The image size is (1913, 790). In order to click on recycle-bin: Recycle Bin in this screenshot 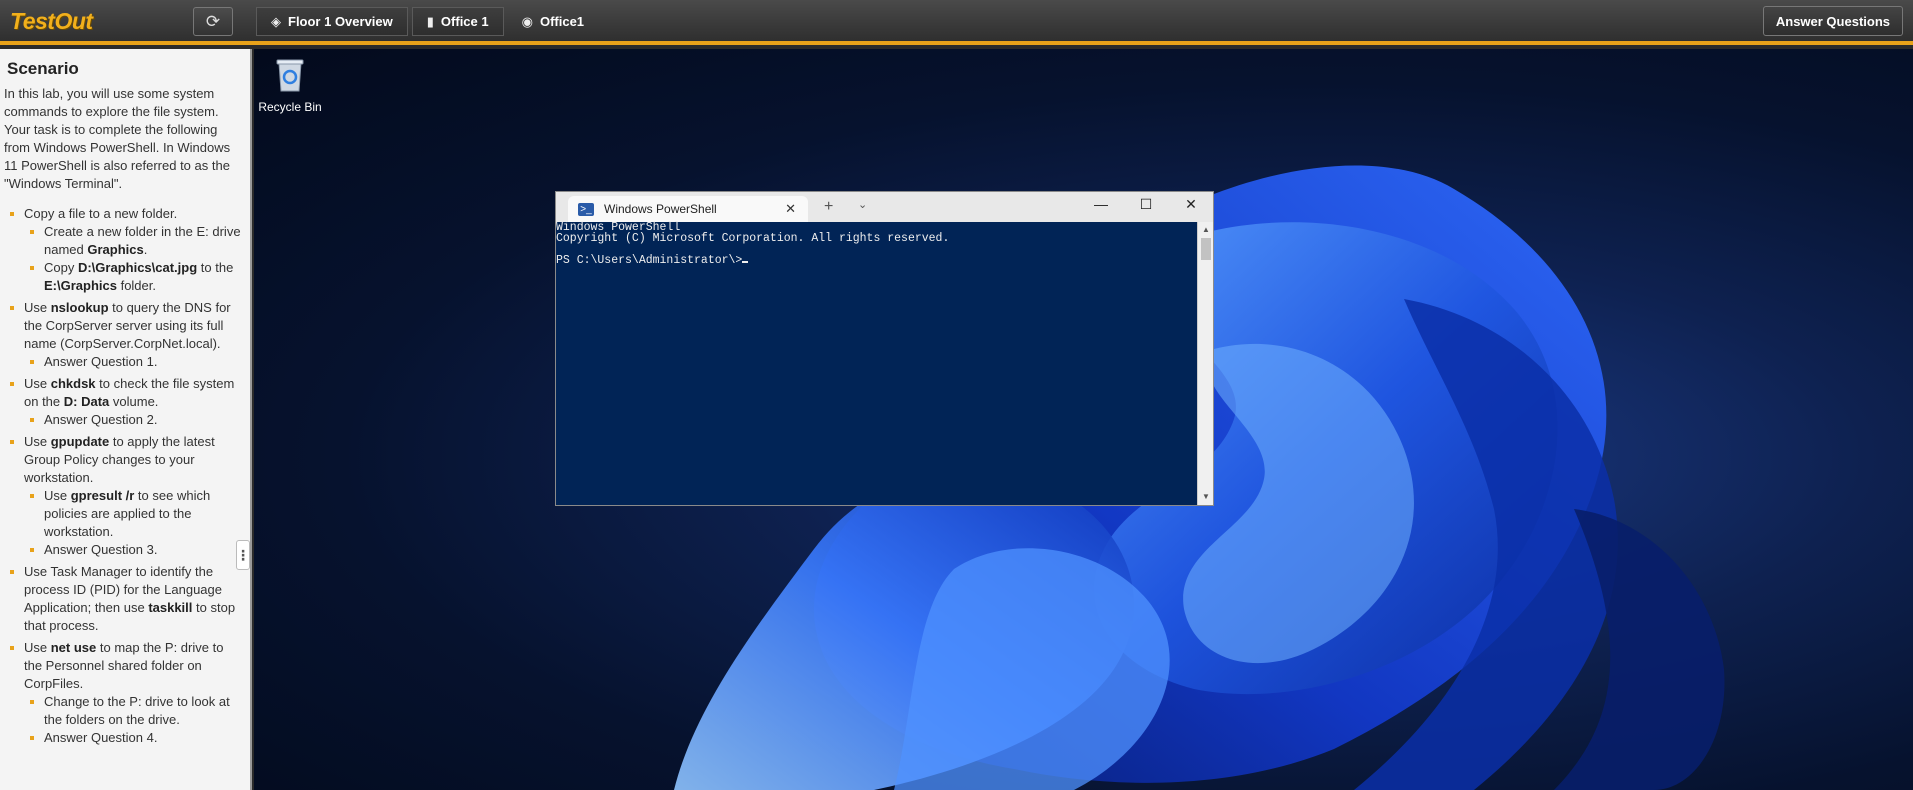, I will do `click(290, 85)`.